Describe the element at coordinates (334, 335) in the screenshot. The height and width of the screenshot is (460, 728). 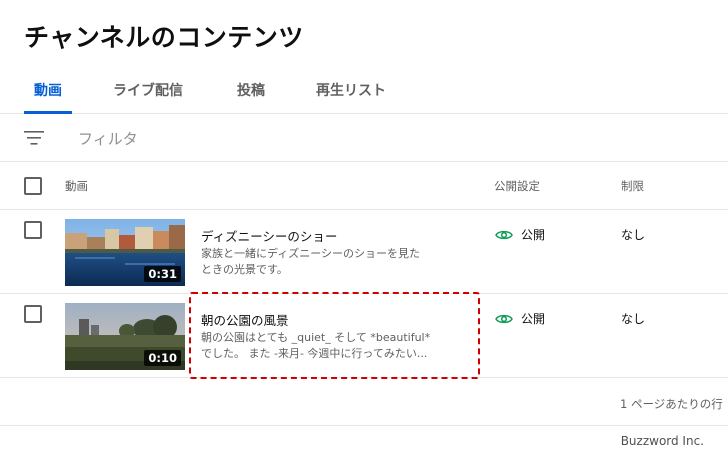
I see `annotation-highlight-box` at that location.